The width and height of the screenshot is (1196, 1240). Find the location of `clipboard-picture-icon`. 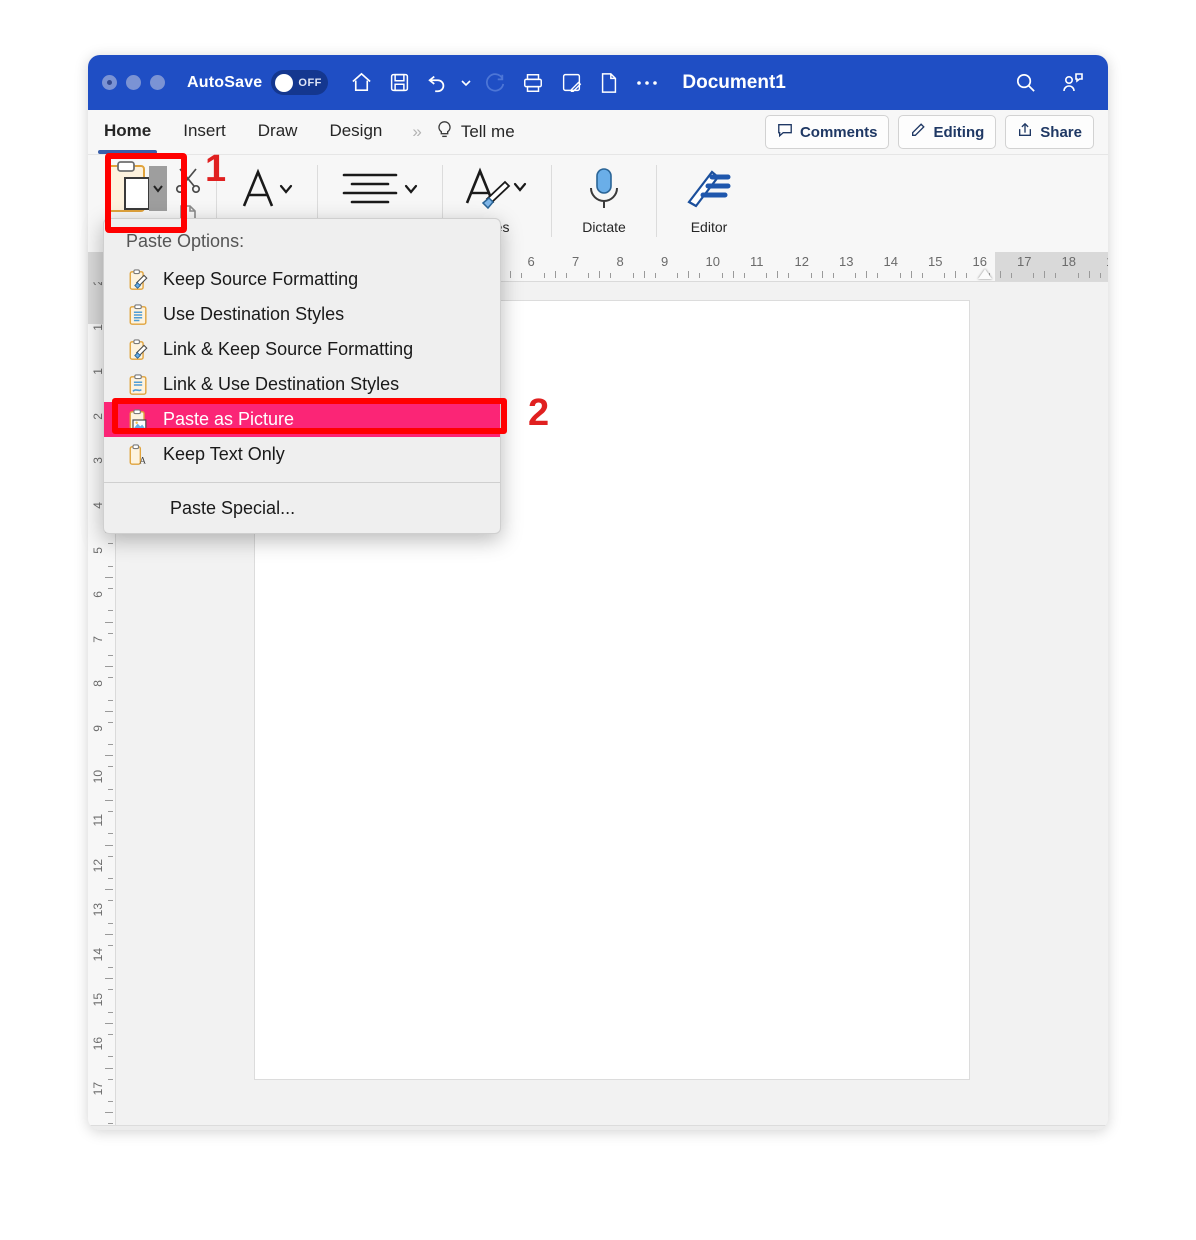

clipboard-picture-icon is located at coordinates (138, 419).